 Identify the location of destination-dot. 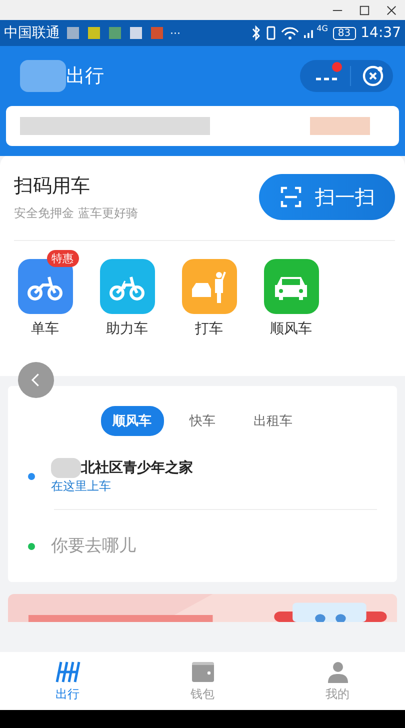
(31, 546).